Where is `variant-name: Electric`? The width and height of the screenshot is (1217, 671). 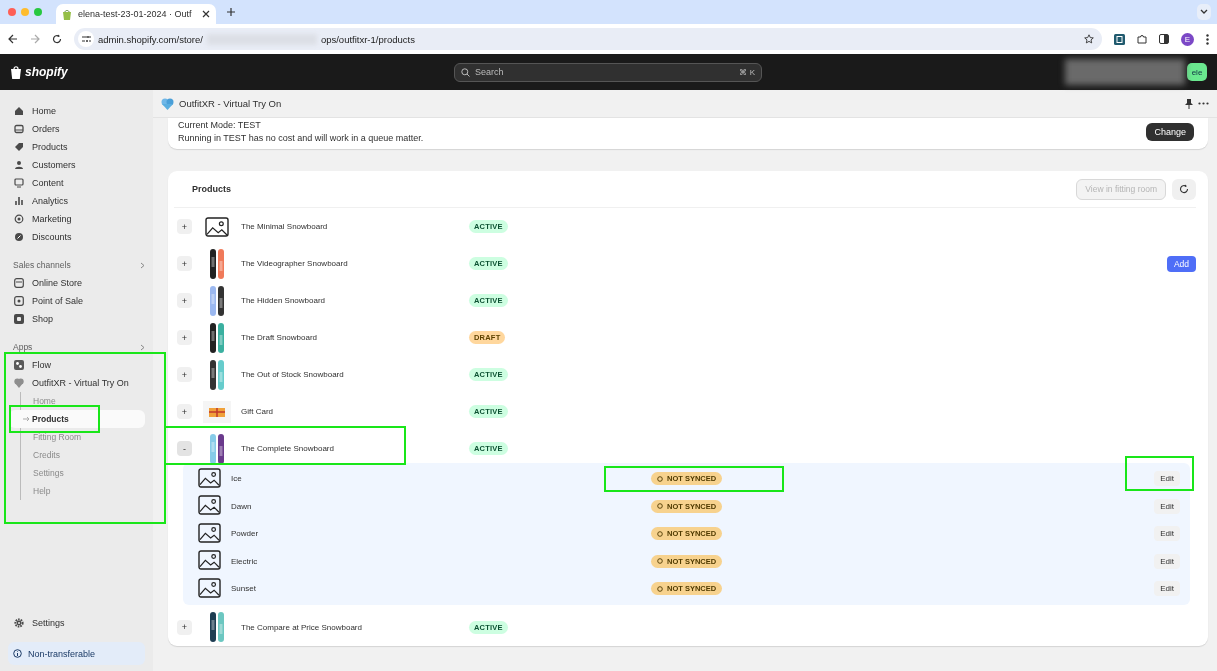
variant-name: Electric is located at coordinates (245, 561).